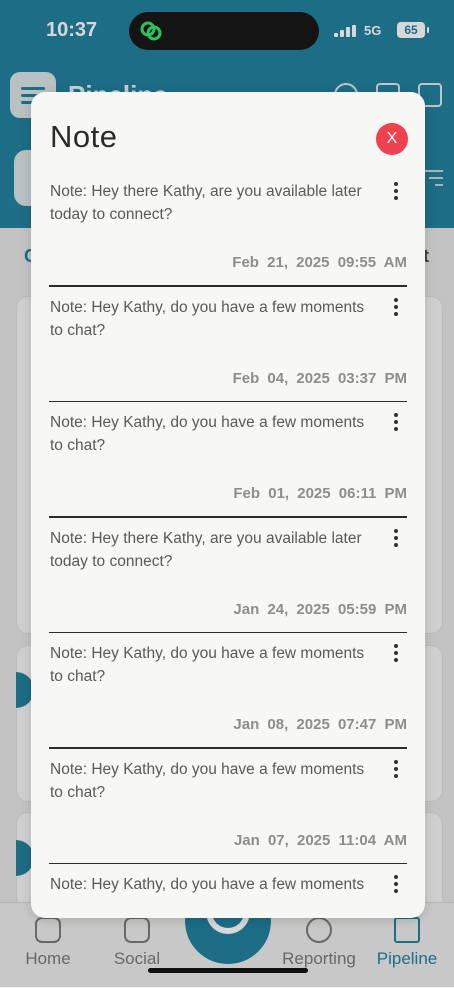  I want to click on home-indicator, so click(228, 970).